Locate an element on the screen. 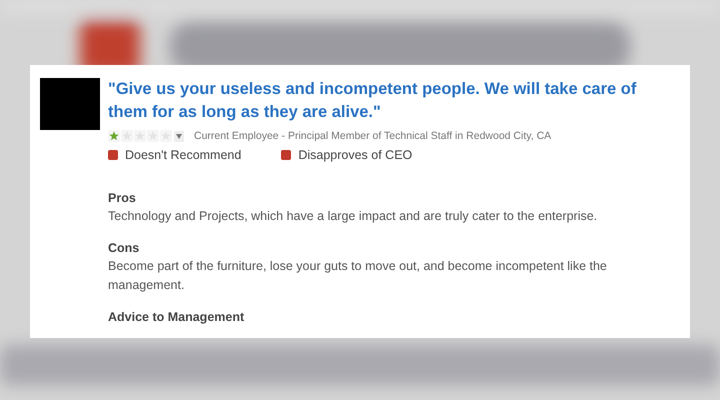  section-text: Technology and Projects, which have a large impact and are truly cater to the enterprise. is located at coordinates (353, 216).